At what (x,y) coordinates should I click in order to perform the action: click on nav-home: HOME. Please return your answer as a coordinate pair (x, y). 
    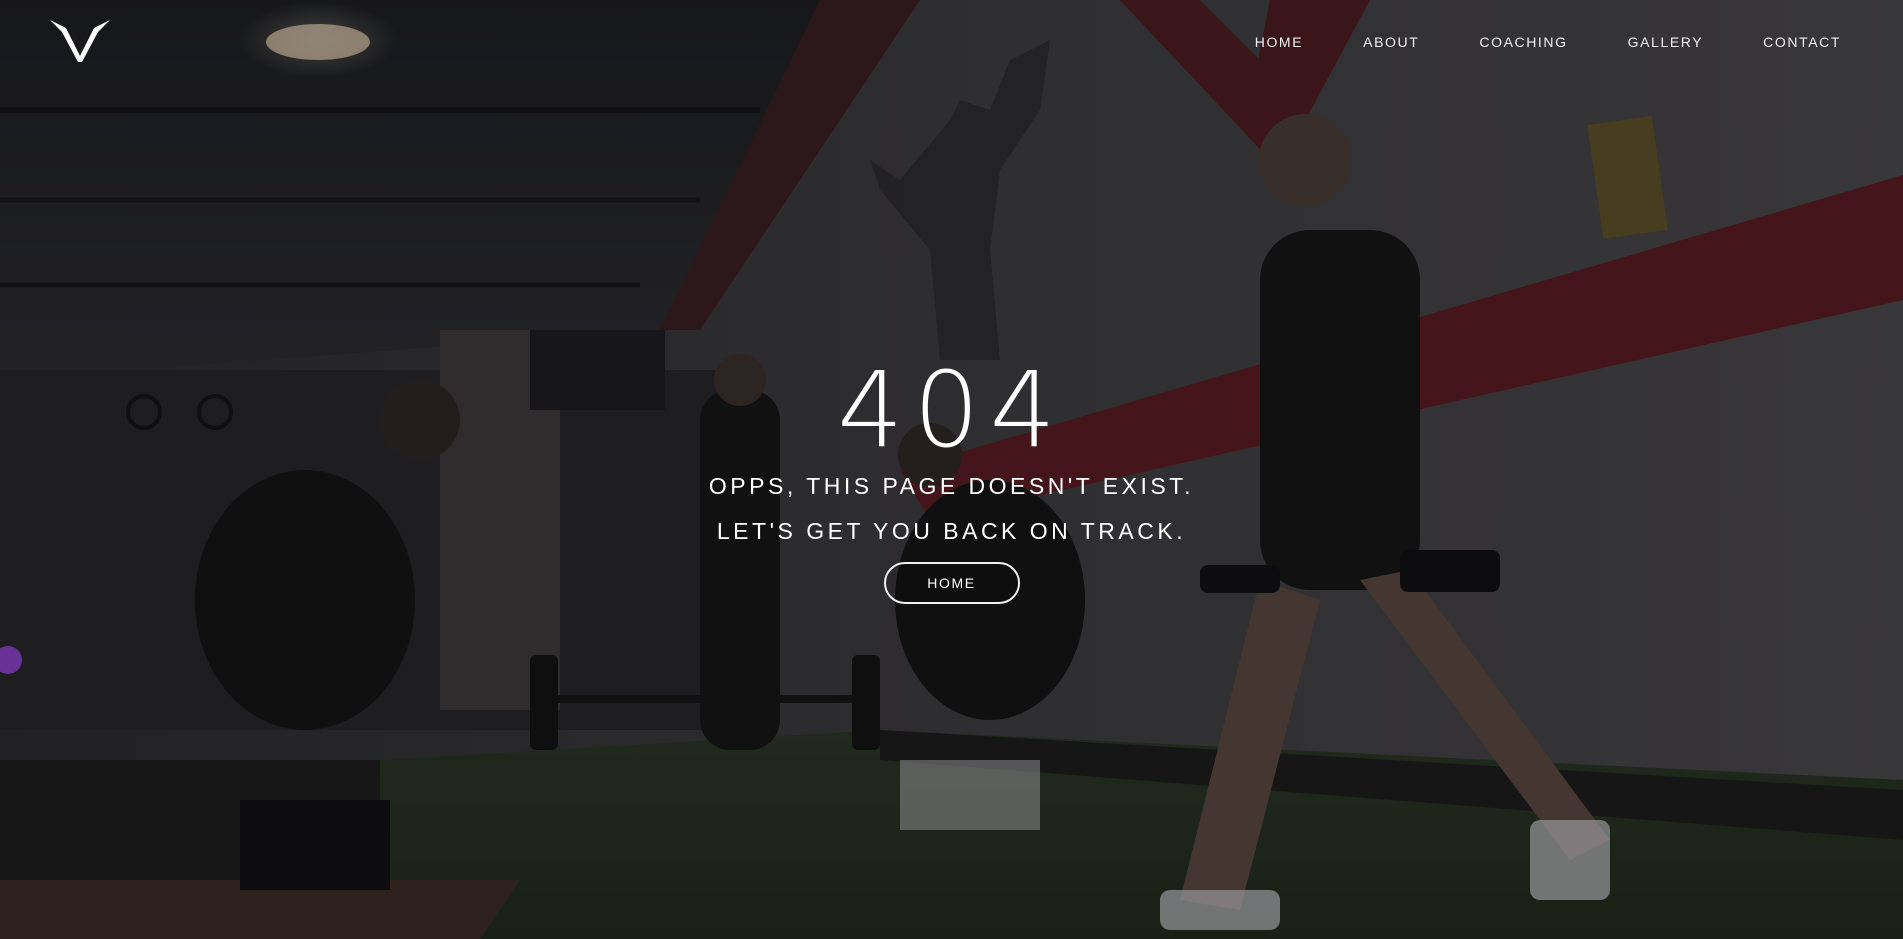
    Looking at the image, I should click on (1279, 42).